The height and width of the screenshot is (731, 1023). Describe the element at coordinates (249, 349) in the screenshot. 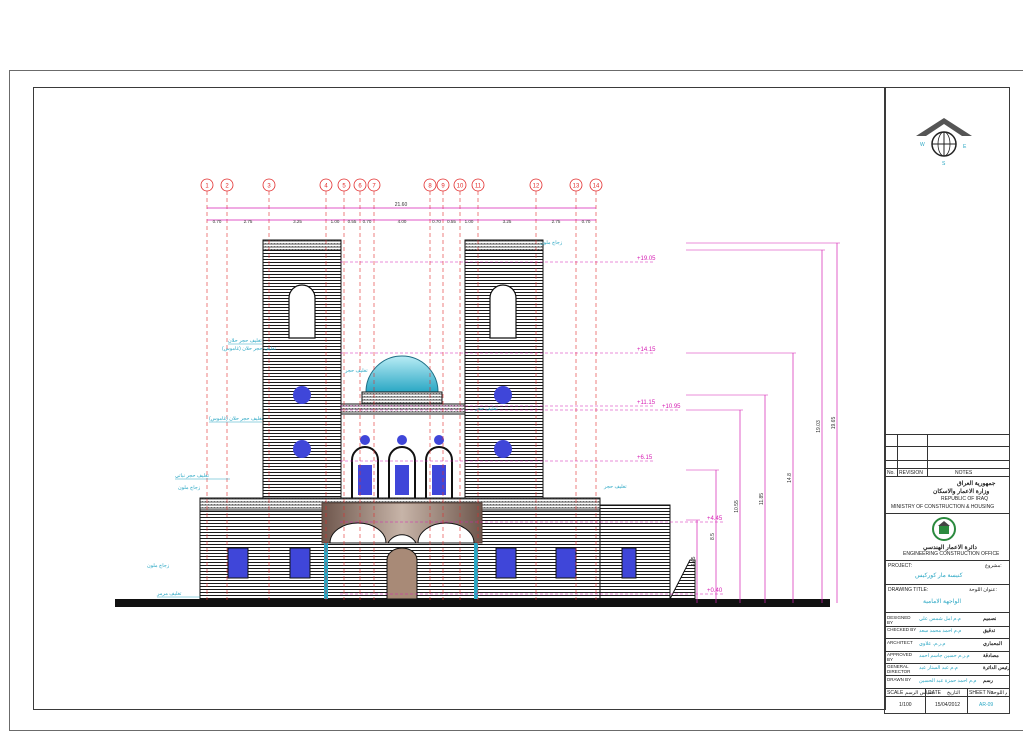

I see `note-arched-cladding: تغليف حجر حلان (غاموس)` at that location.